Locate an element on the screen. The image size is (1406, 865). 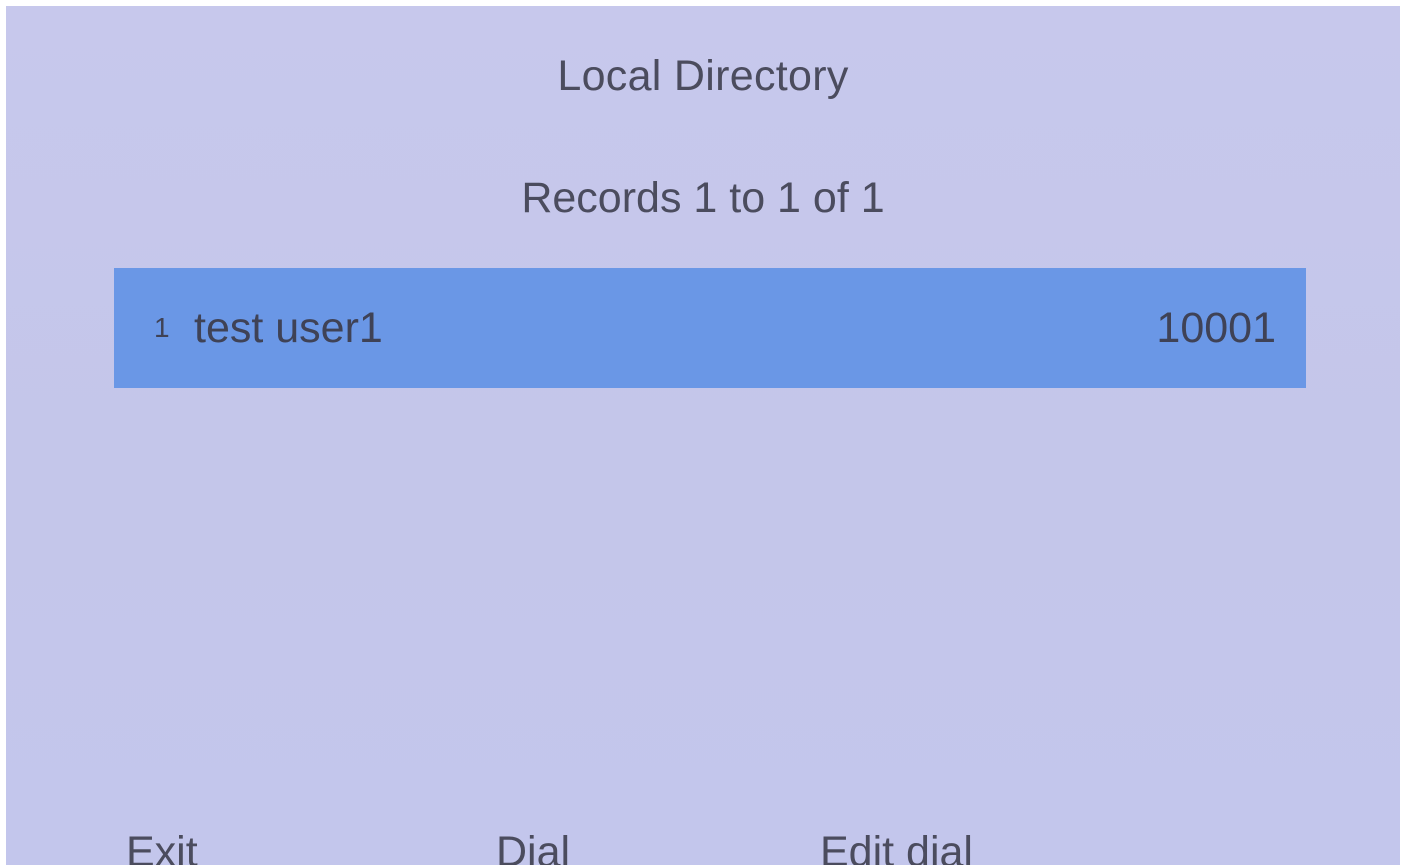
entry-name: test user1 is located at coordinates (288, 328).